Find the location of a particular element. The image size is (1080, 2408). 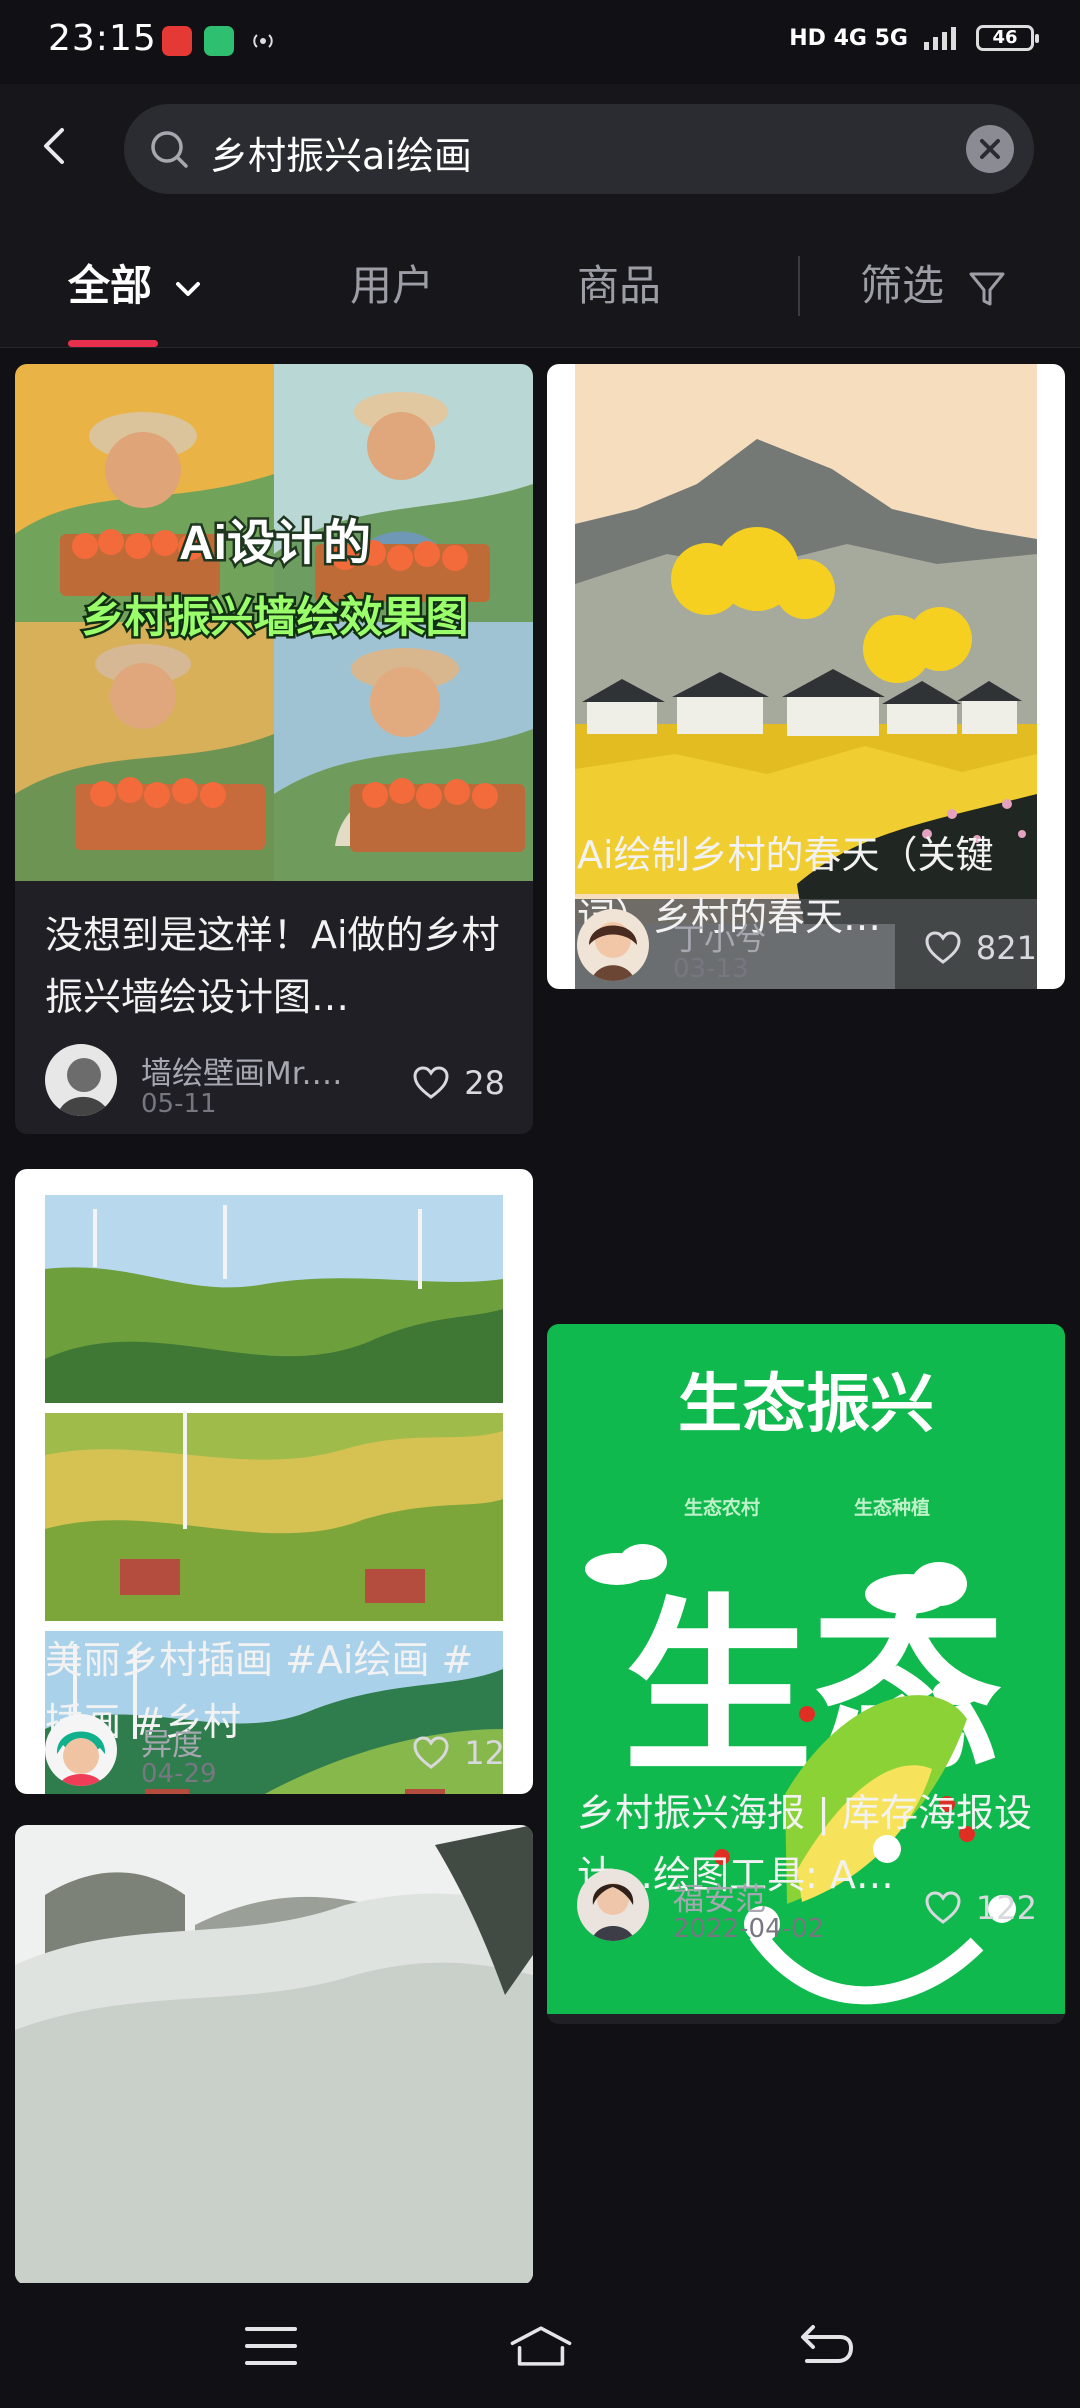

result-card-partial is located at coordinates (274, 2054).